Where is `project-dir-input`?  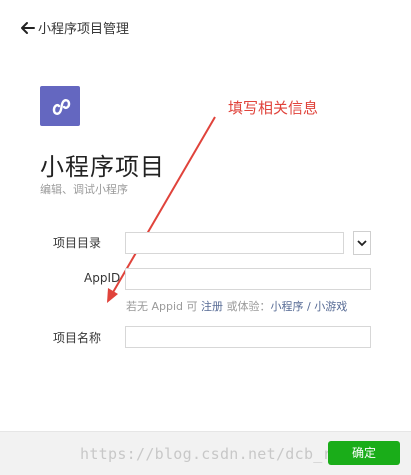
project-dir-input is located at coordinates (234, 243).